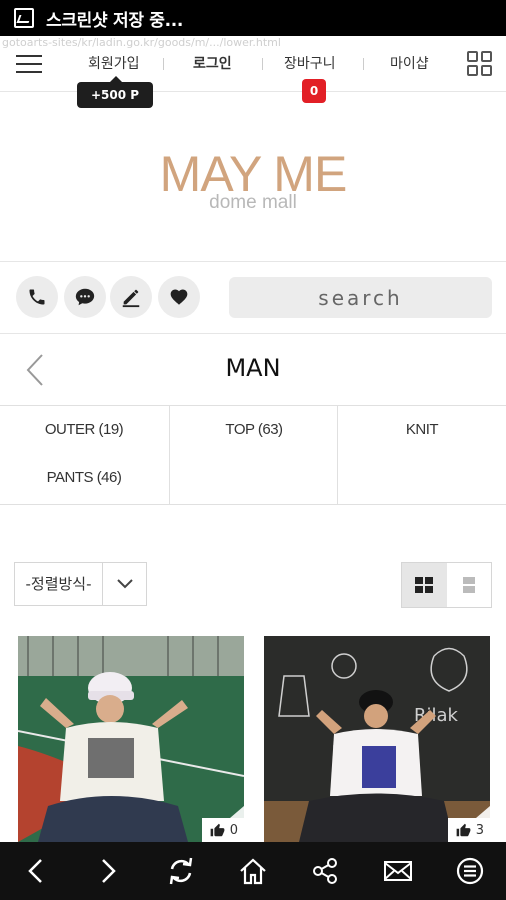 Image resolution: width=506 pixels, height=900 pixels. I want to click on bottom-toolbar, so click(253, 871).